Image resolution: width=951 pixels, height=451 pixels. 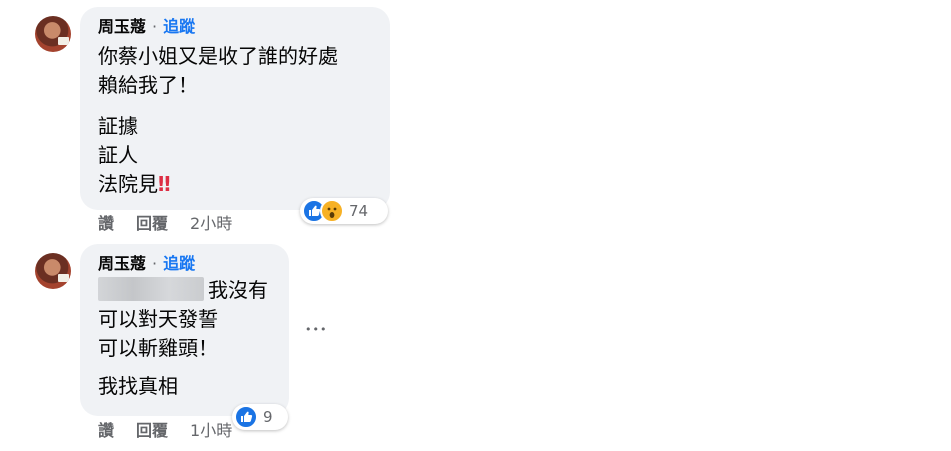 I want to click on timestamp: 2小時, so click(x=211, y=223).